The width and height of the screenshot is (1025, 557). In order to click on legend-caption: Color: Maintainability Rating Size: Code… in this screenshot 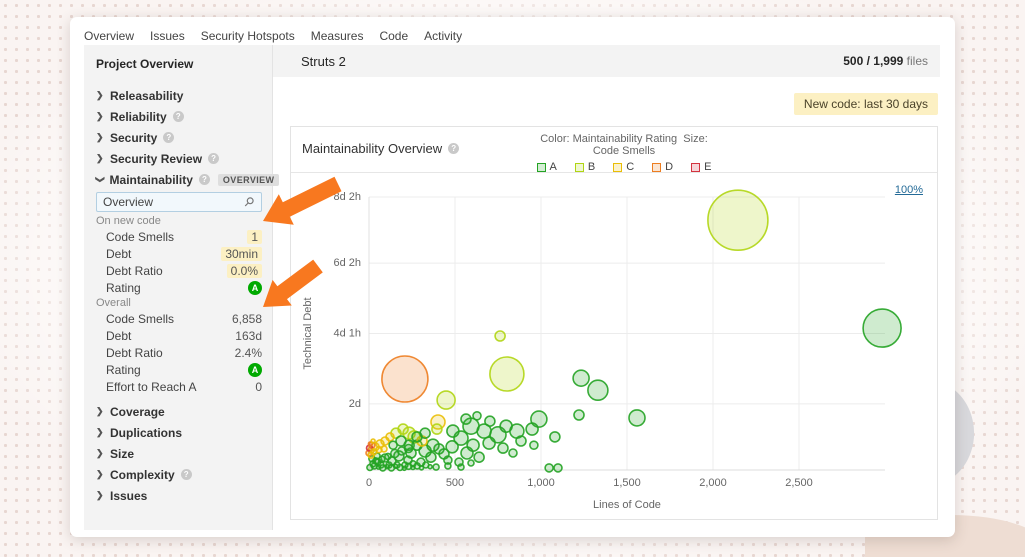, I will do `click(624, 145)`.